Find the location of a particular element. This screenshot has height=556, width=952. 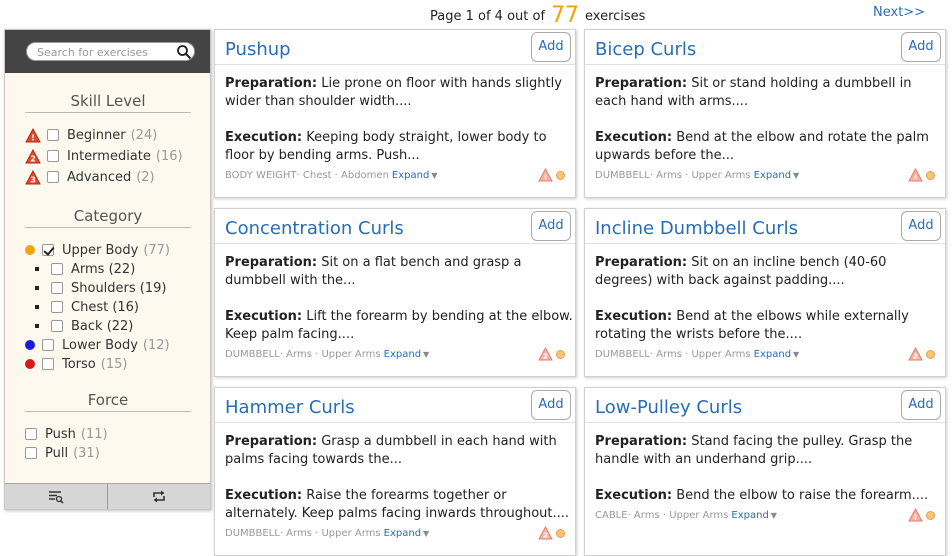

next-page-link: Next>> is located at coordinates (899, 12).